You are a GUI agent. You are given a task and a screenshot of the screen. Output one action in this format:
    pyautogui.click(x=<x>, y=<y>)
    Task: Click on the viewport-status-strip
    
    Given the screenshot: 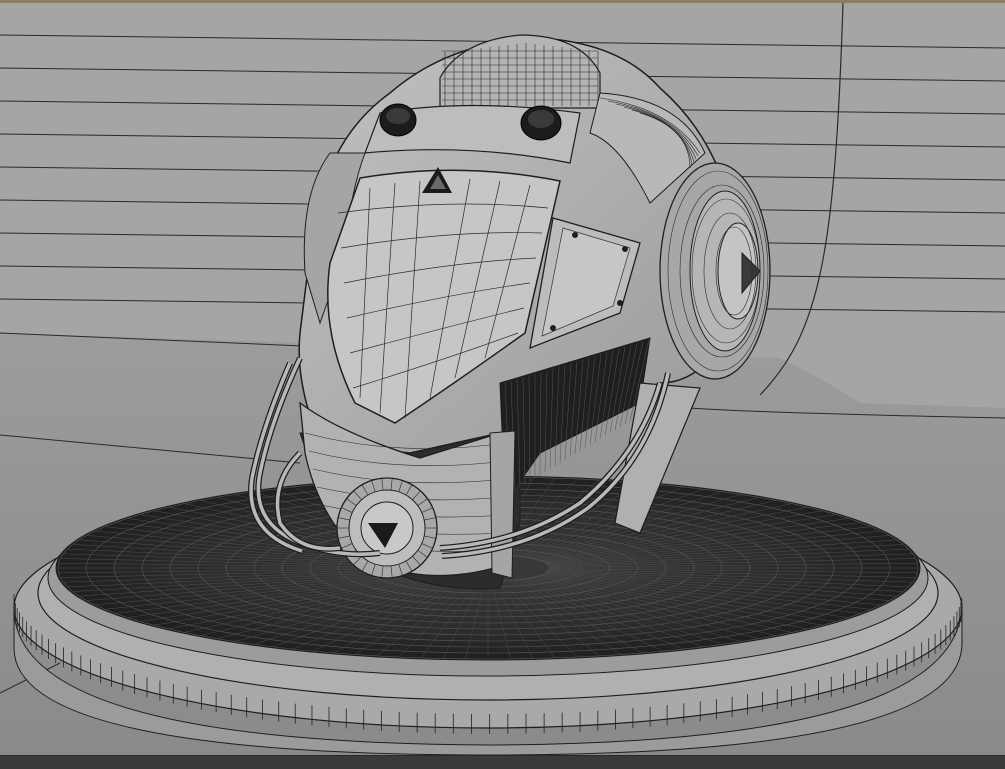 What is the action you would take?
    pyautogui.click(x=502, y=762)
    